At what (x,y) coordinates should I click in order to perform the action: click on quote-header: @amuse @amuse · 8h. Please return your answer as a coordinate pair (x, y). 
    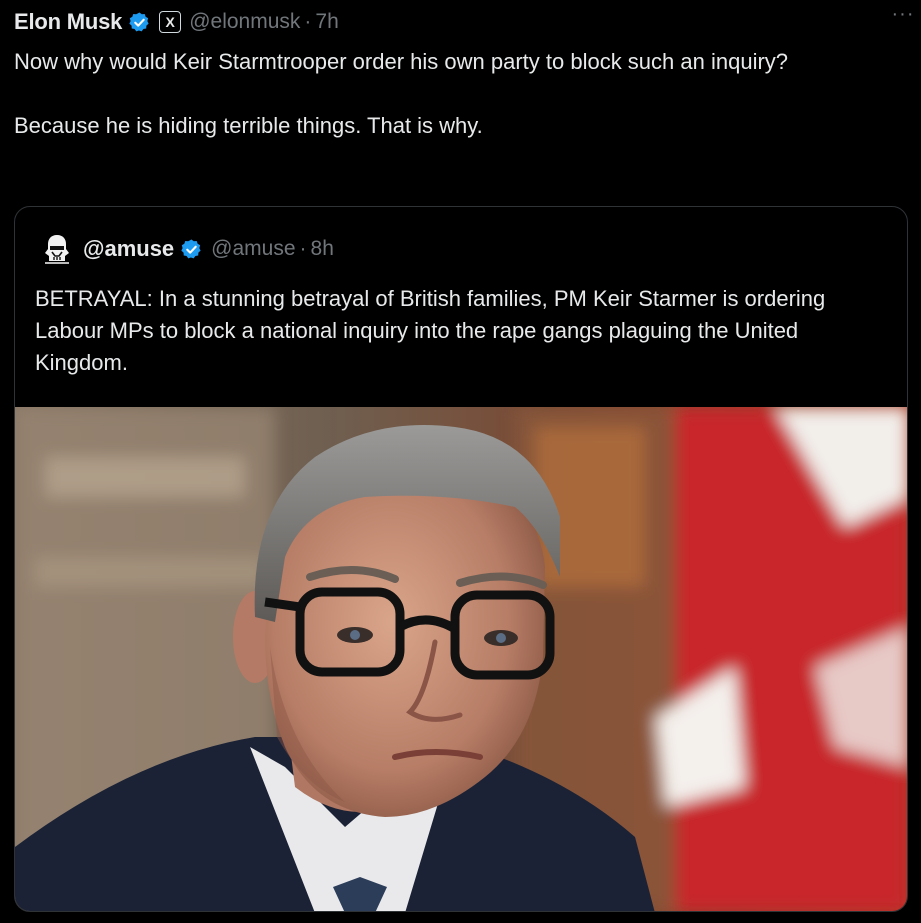
    Looking at the image, I should click on (185, 249).